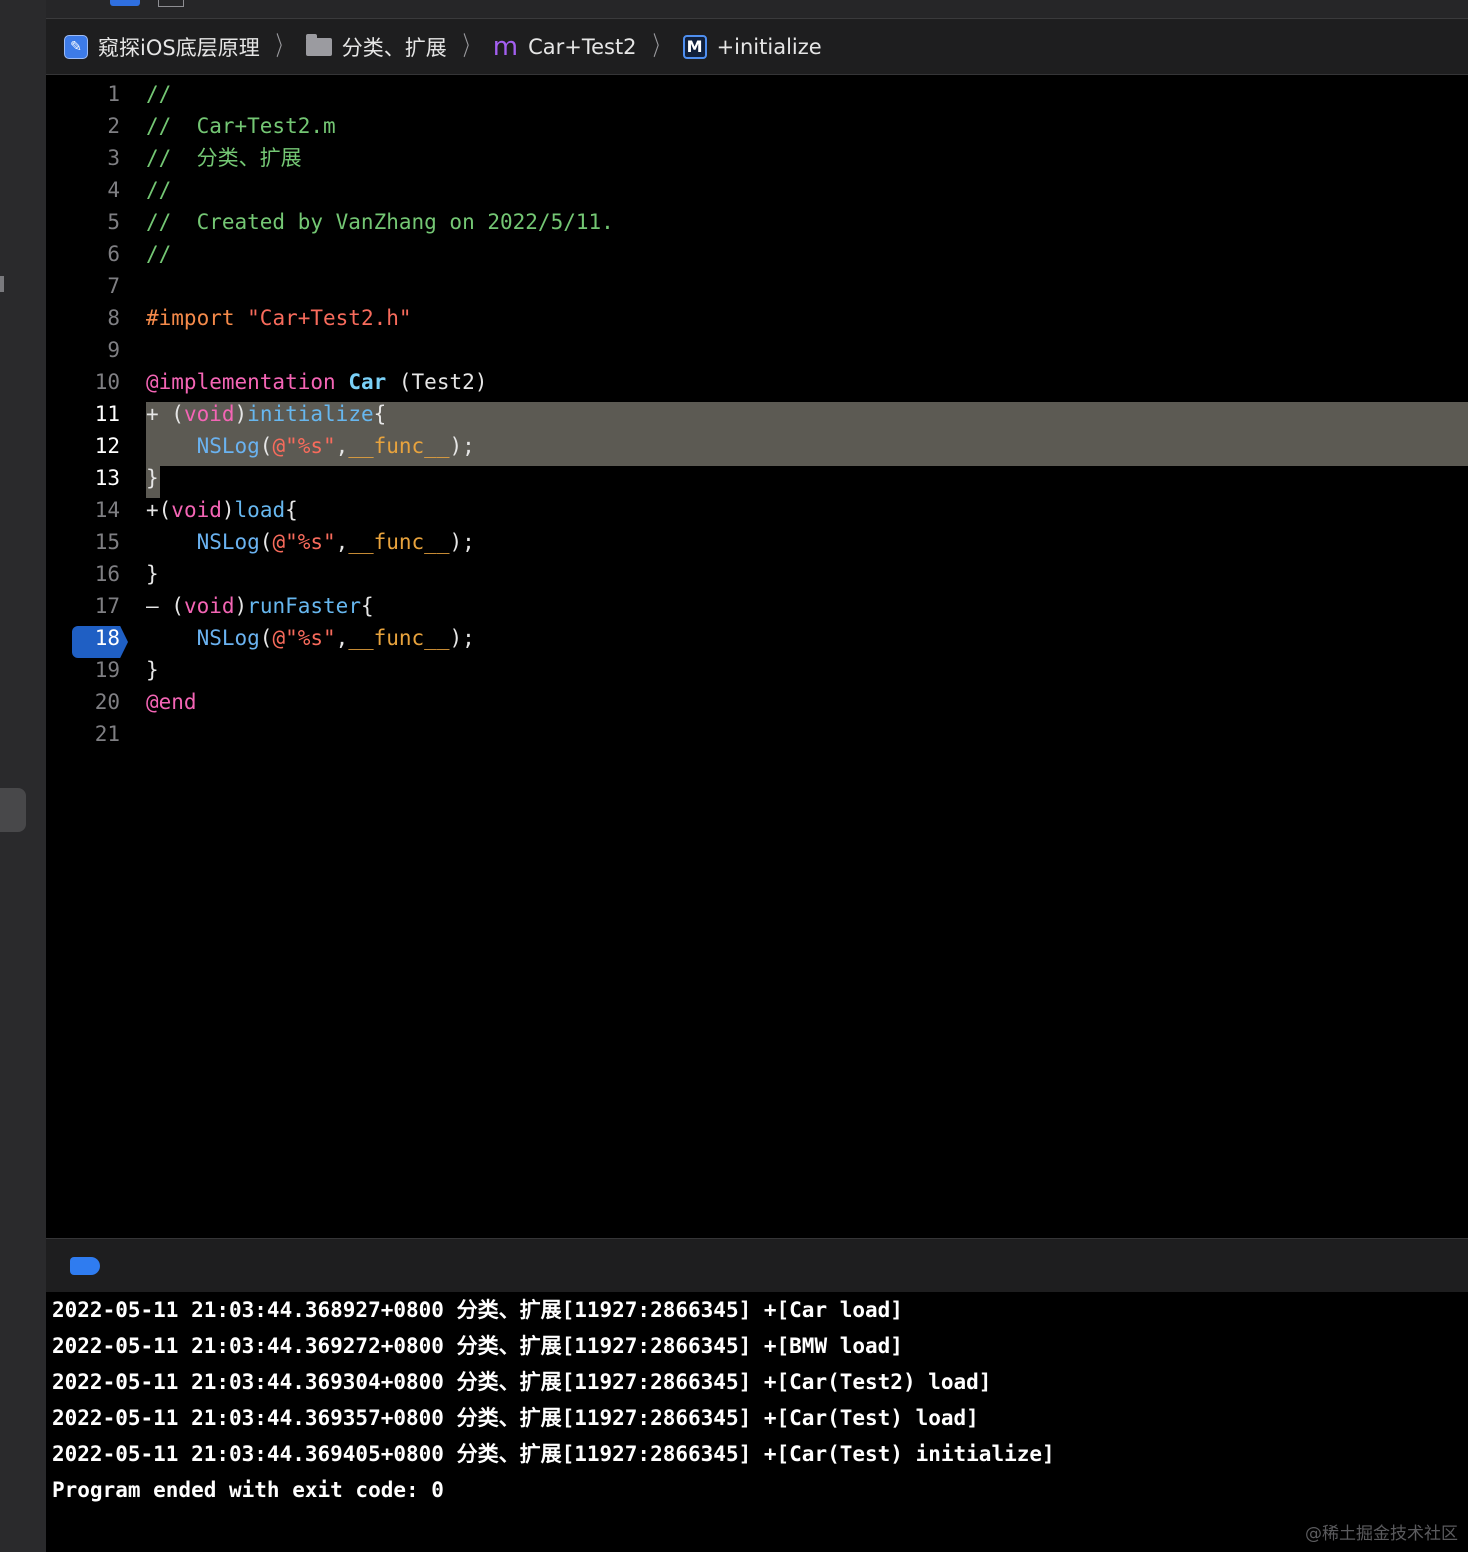  Describe the element at coordinates (757, 606) in the screenshot. I see `code-line: 17 – (void)runFaster{` at that location.